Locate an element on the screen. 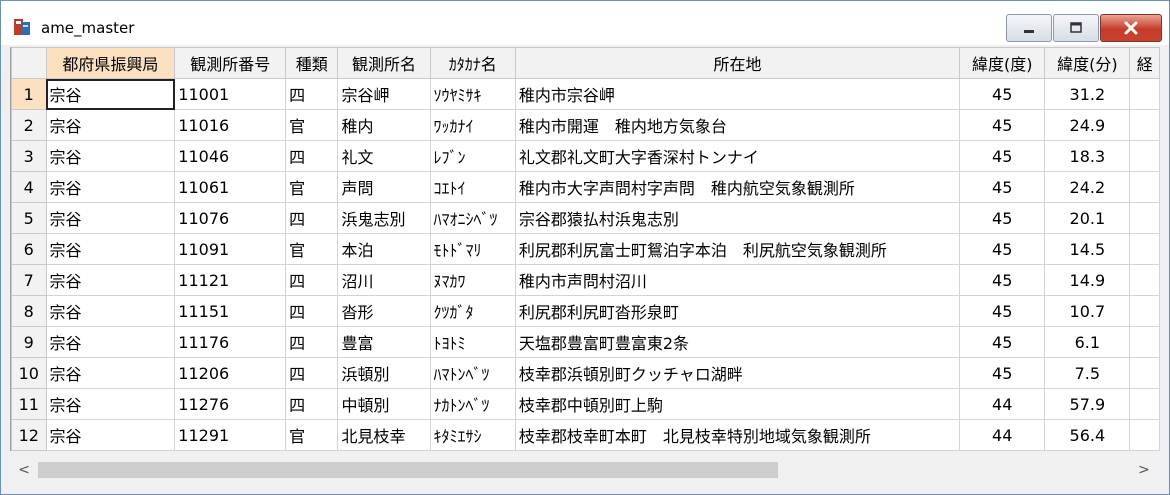 Image resolution: width=1170 pixels, height=495 pixels. column-header: 都府県振興局 is located at coordinates (110, 63).